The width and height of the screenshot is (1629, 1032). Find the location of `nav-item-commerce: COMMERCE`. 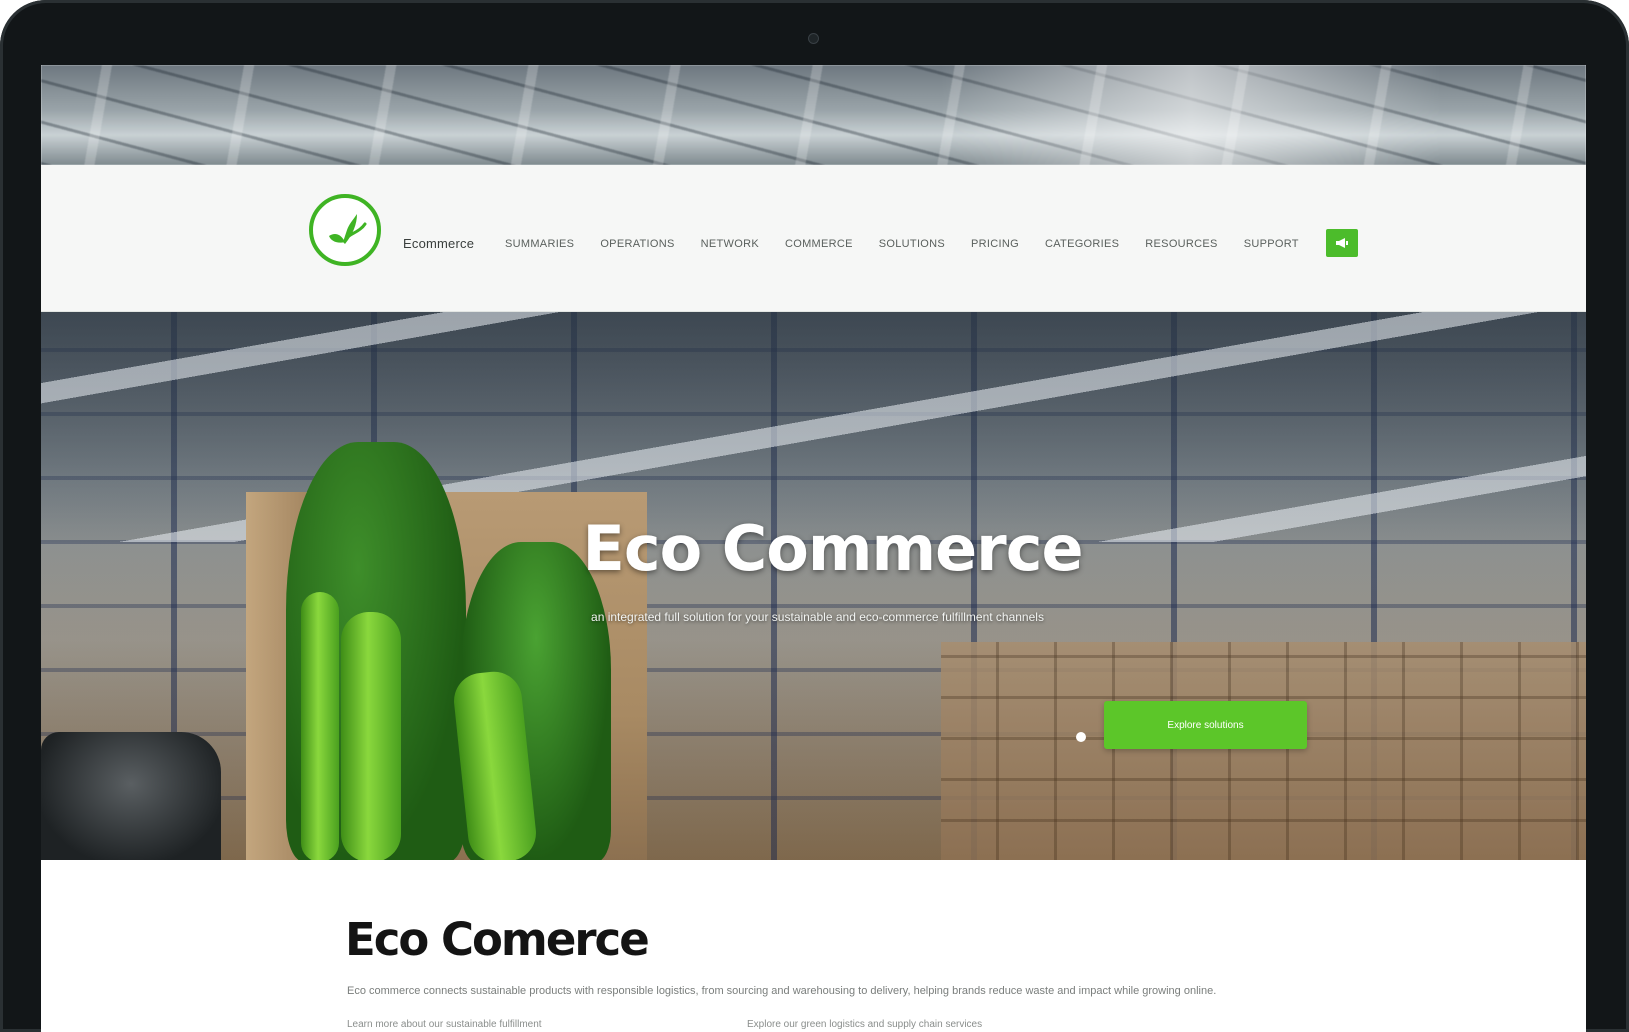

nav-item-commerce: COMMERCE is located at coordinates (819, 244).